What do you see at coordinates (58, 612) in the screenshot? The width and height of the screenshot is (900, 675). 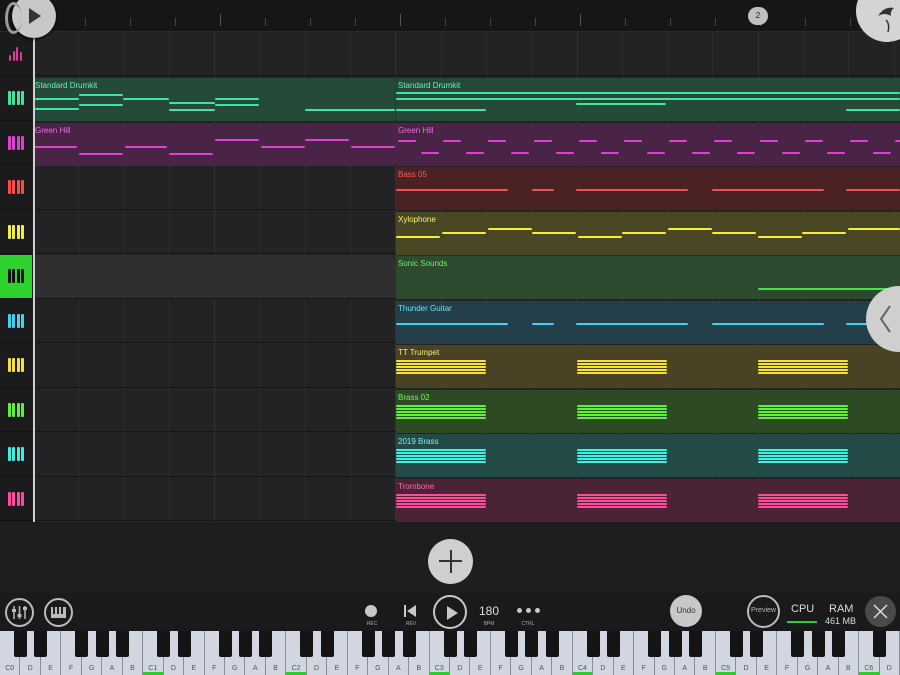 I see `piano-roll-button` at bounding box center [58, 612].